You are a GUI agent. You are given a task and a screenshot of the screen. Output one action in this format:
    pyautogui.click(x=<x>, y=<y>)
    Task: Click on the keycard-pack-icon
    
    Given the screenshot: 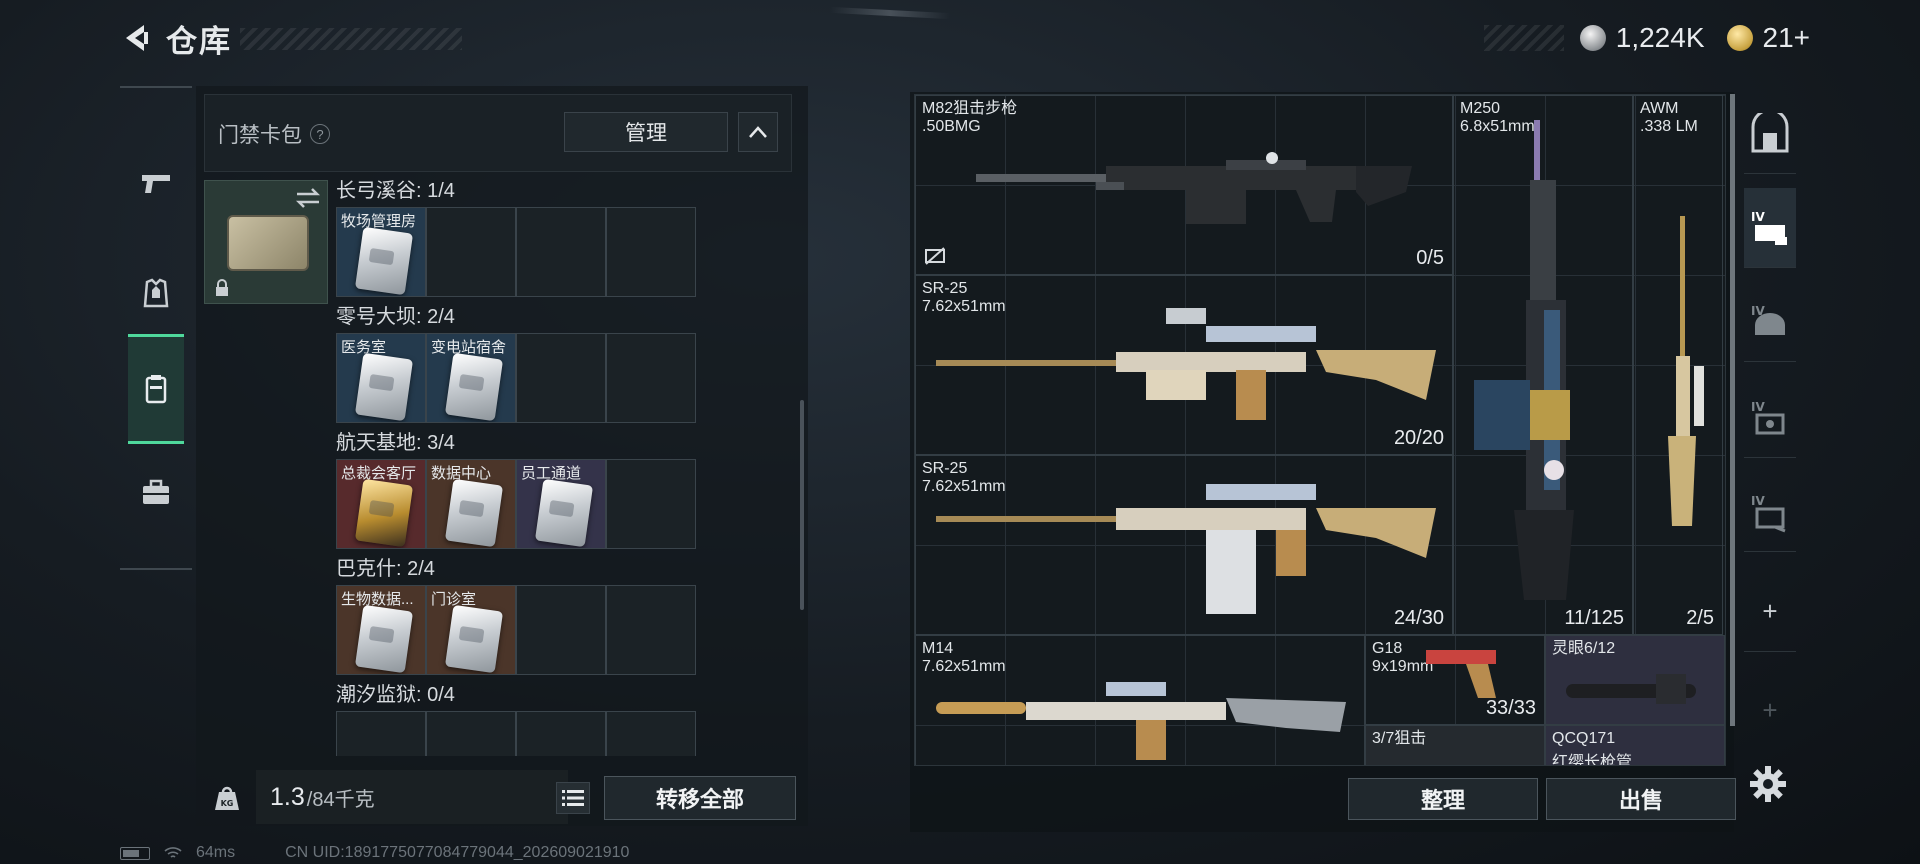 What is the action you would take?
    pyautogui.click(x=156, y=389)
    